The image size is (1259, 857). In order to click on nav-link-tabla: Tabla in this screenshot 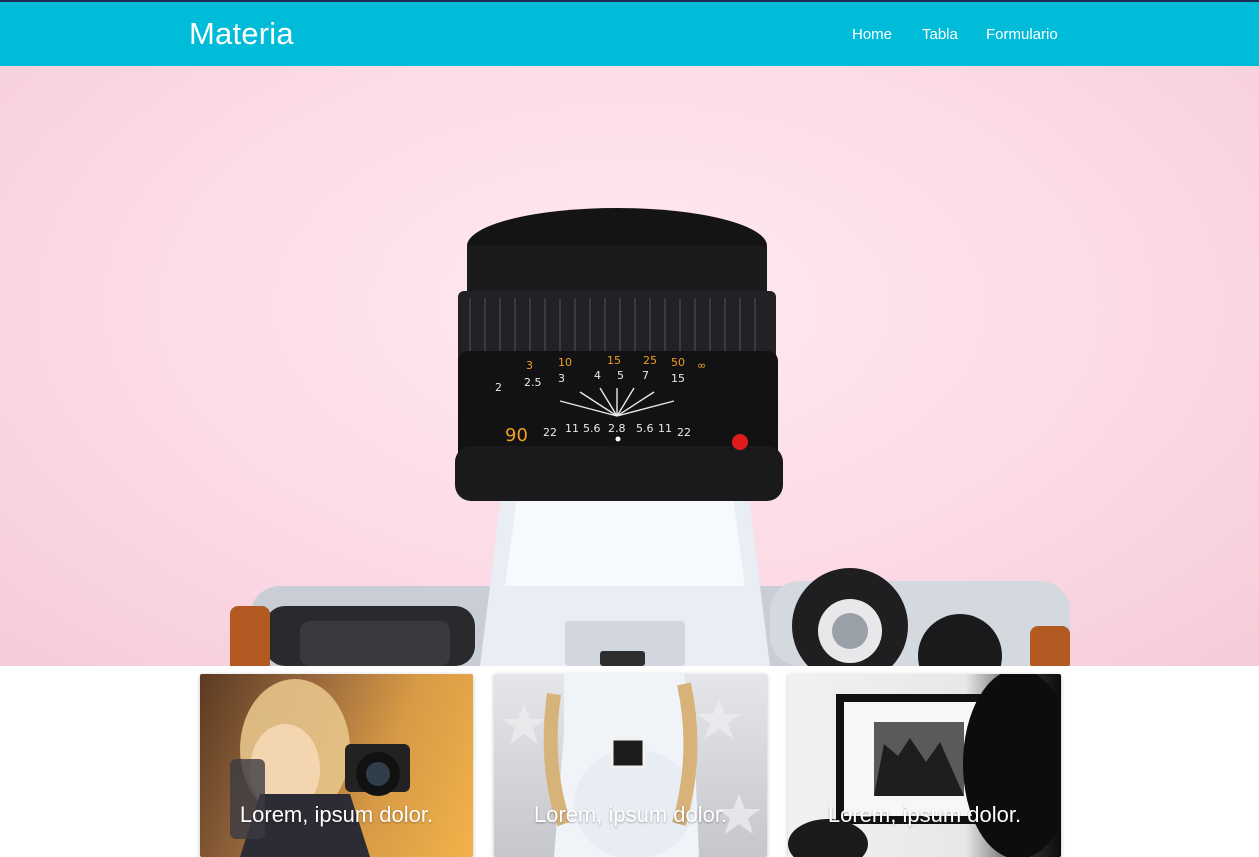, I will do `click(940, 34)`.